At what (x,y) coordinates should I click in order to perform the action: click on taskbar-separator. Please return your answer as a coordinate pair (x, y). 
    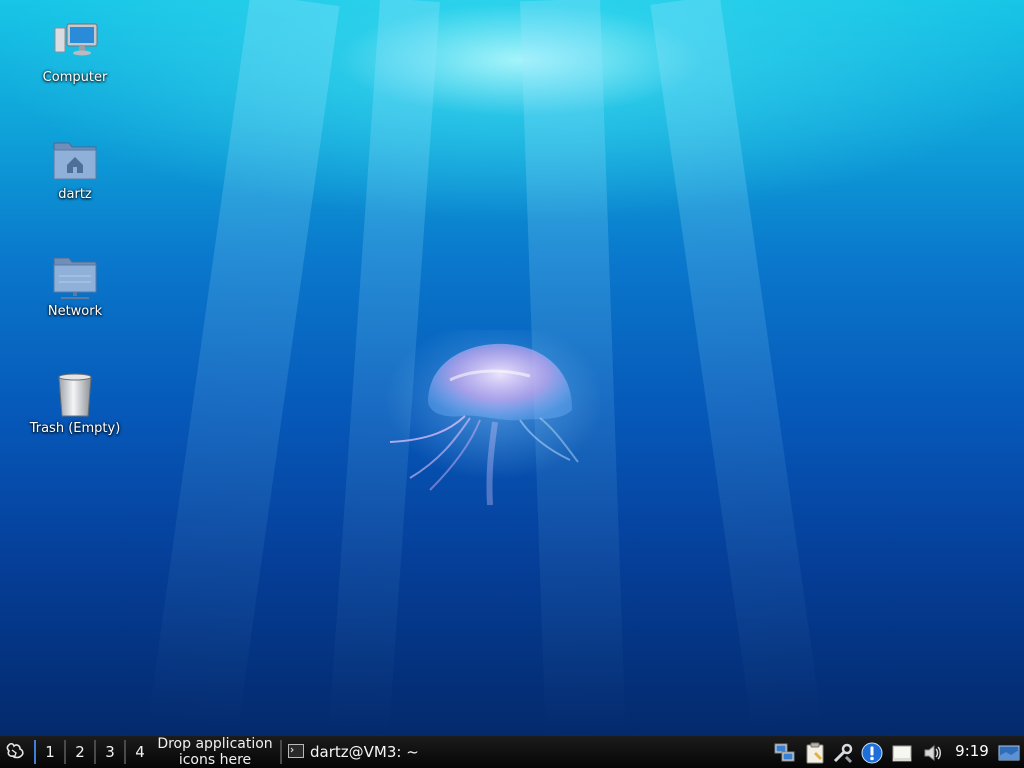
    Looking at the image, I should click on (281, 752).